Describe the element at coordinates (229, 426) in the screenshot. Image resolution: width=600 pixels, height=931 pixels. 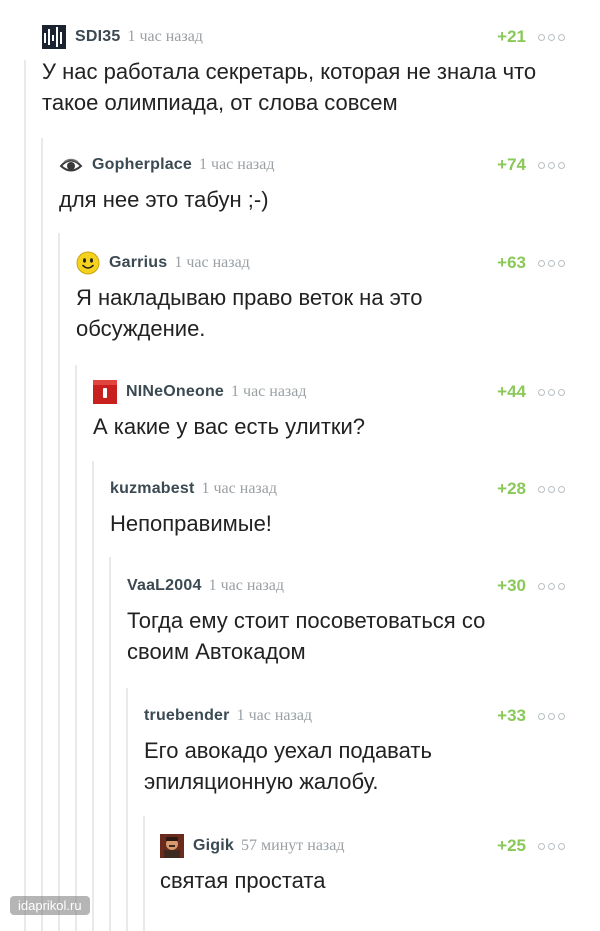
I see `comment-text: А какие у вас есть улитки?` at that location.